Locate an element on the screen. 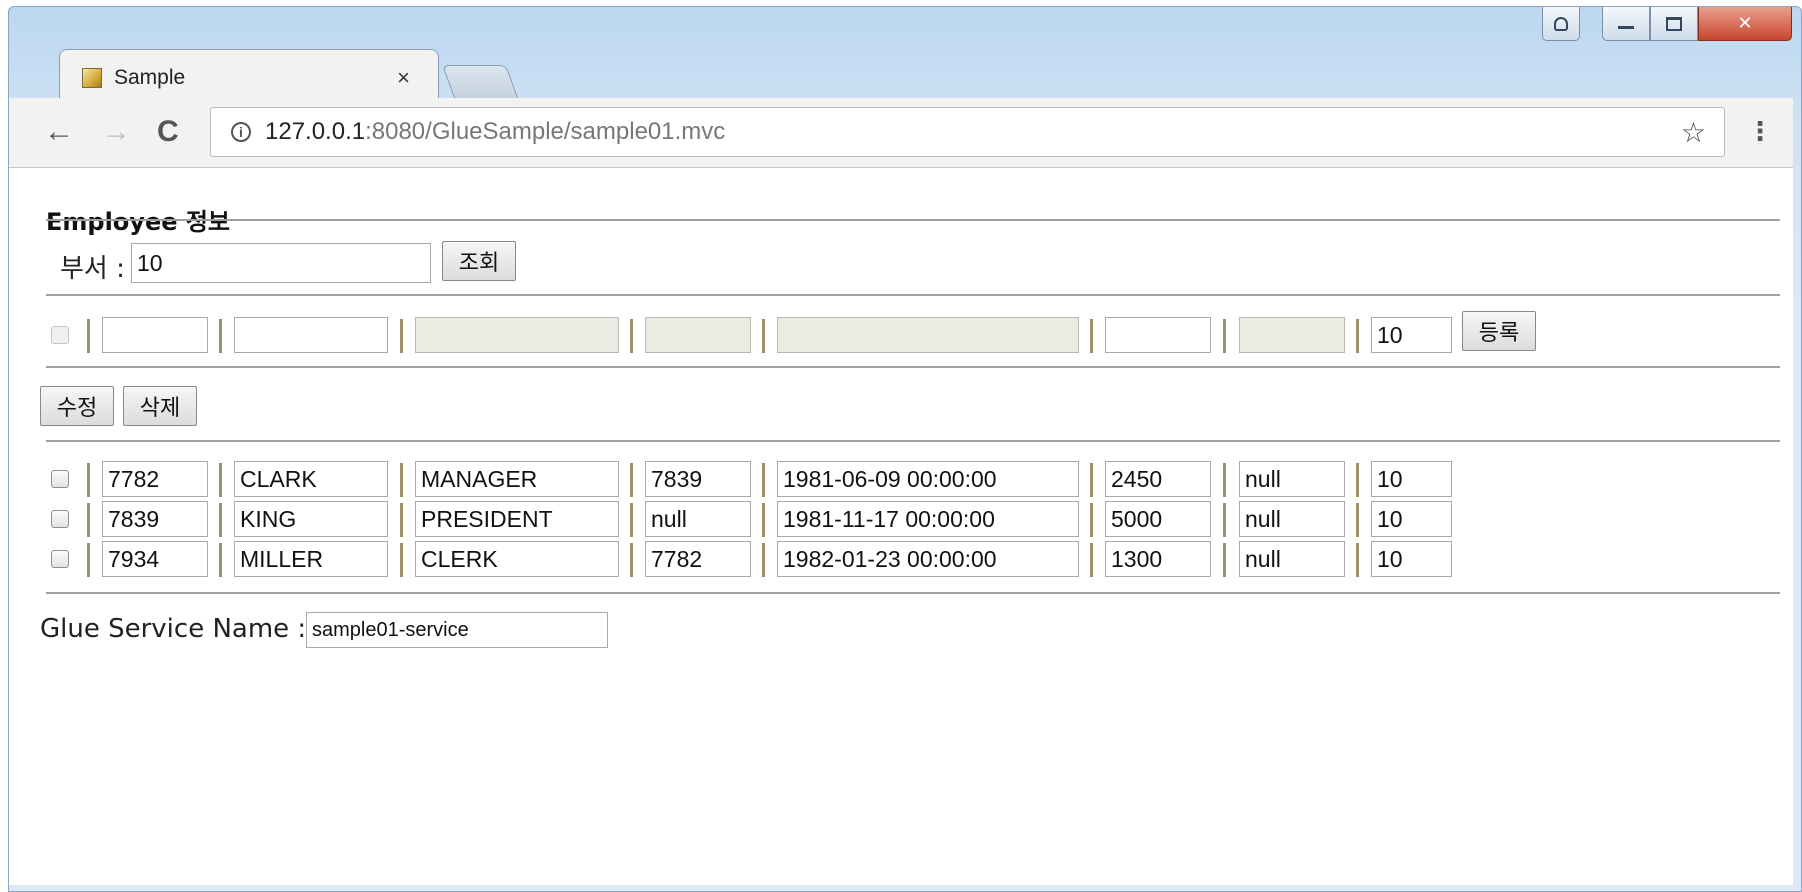 The image size is (1802, 892). reload-icon: C is located at coordinates (168, 132).